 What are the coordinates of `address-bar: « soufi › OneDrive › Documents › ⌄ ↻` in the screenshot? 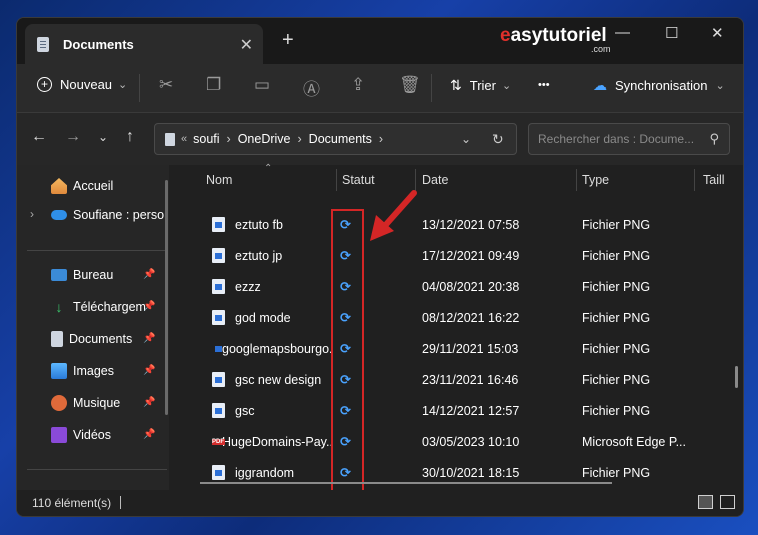 It's located at (335, 139).